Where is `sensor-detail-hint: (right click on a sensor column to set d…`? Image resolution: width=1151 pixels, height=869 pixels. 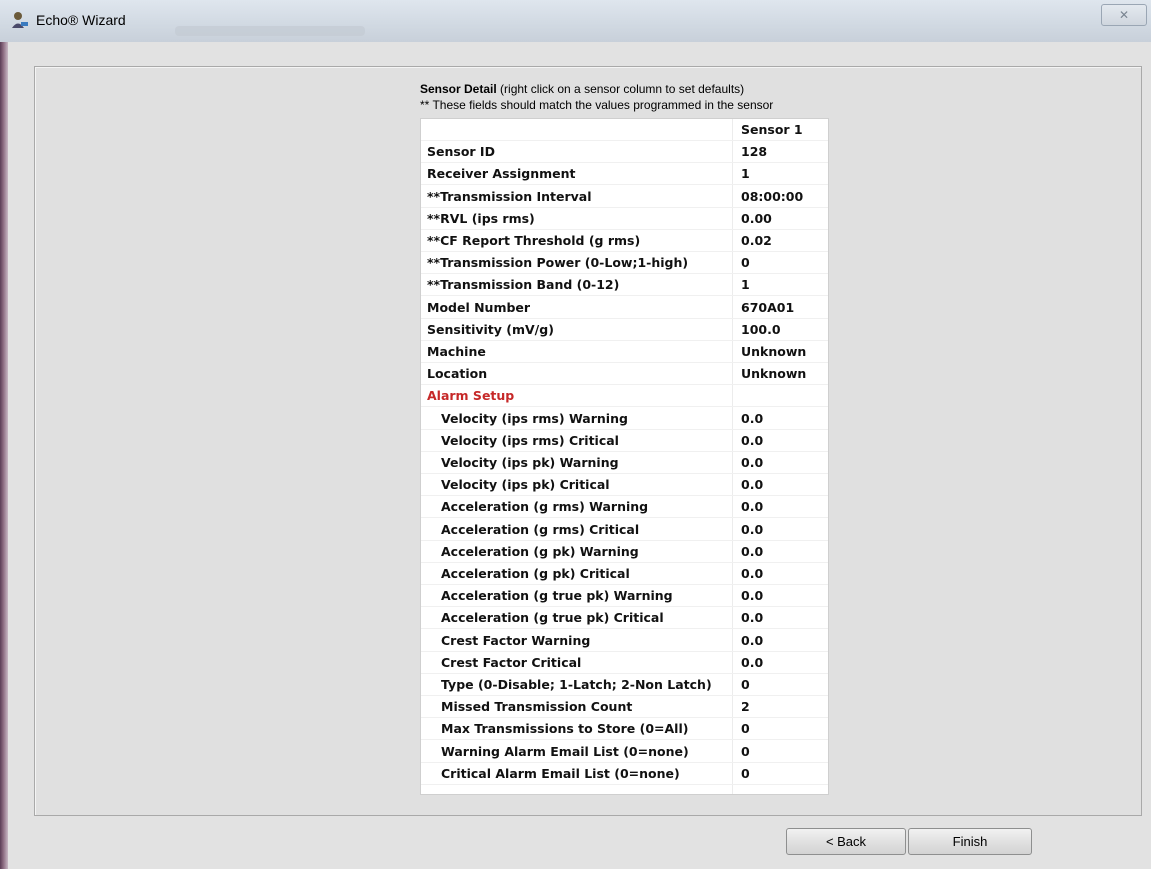
sensor-detail-hint: (right click on a sensor column to set d… is located at coordinates (620, 89).